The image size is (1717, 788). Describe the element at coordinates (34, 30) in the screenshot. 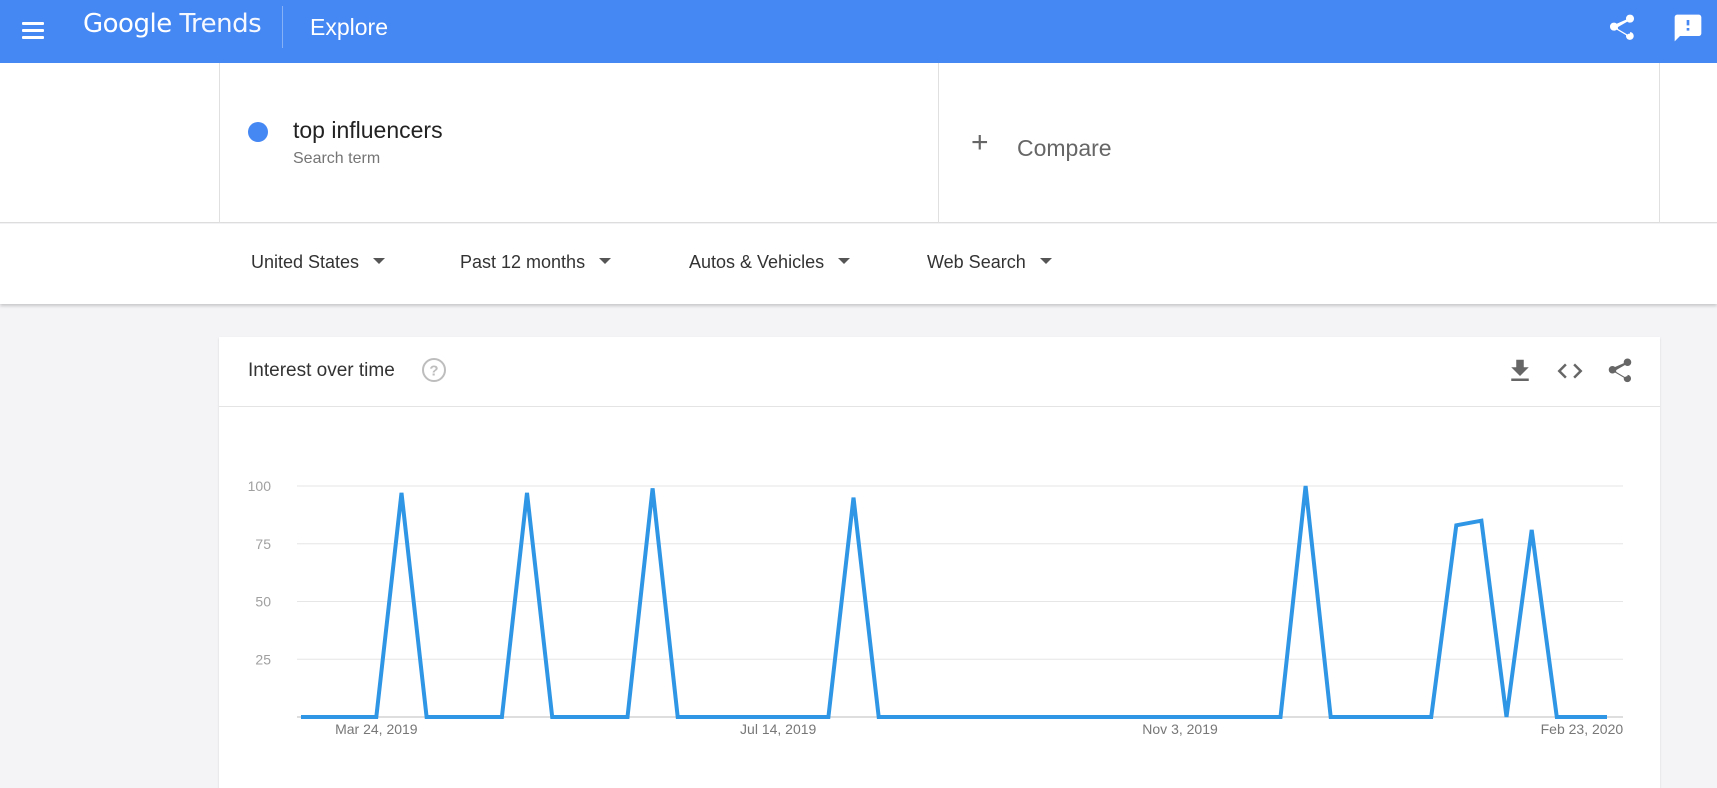

I see `menu-icon` at that location.